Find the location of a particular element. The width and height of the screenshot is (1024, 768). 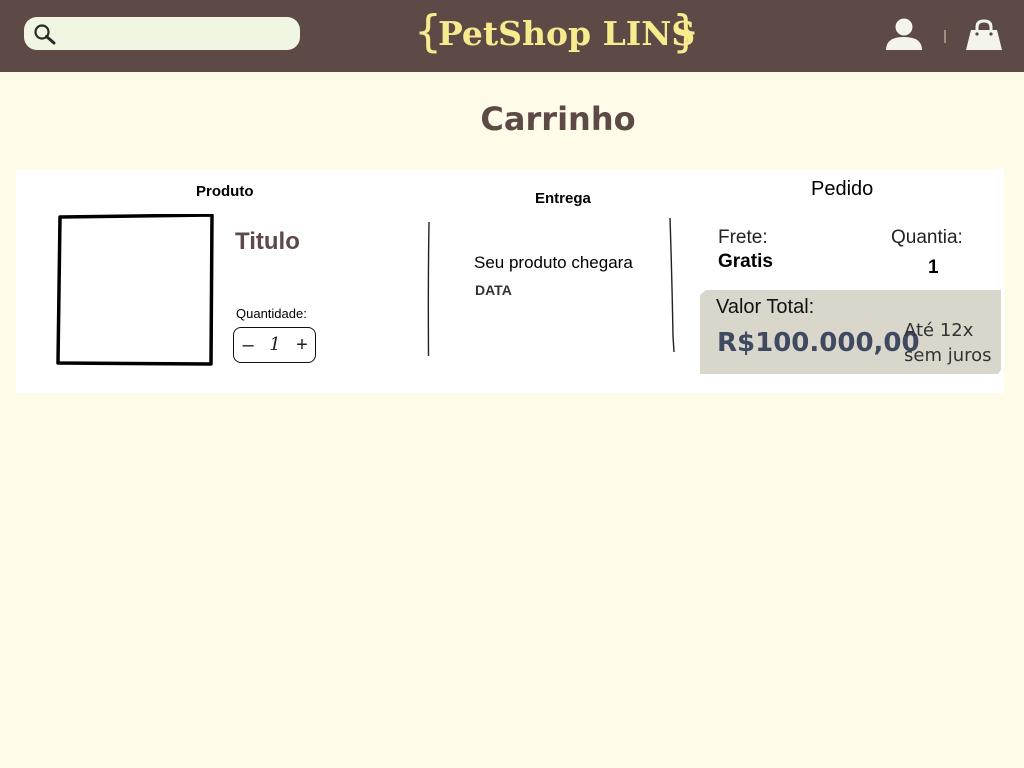

brand-brace-right: } is located at coordinates (686, 31).